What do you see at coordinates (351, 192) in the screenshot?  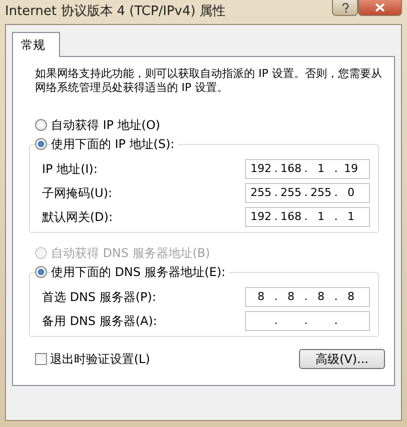 I see `ip-octet: 0` at bounding box center [351, 192].